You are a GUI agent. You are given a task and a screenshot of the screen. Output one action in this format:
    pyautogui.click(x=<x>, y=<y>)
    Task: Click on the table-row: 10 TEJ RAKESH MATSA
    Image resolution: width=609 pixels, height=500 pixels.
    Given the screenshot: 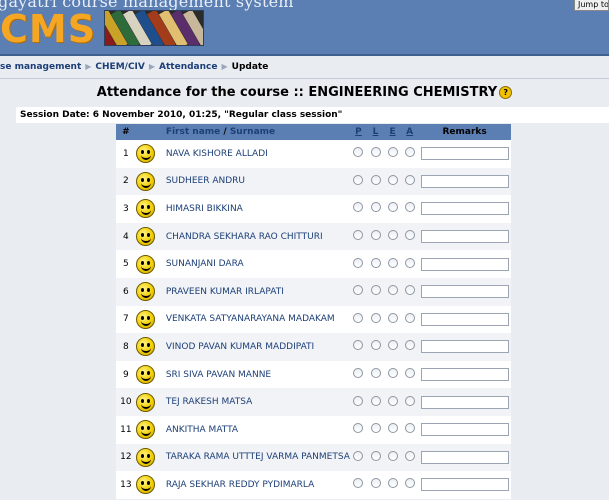 What is the action you would take?
    pyautogui.click(x=313, y=402)
    